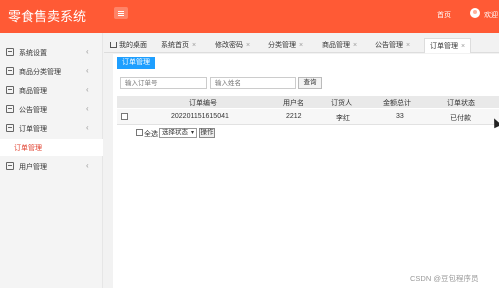  What do you see at coordinates (461, 103) in the screenshot?
I see `column-header: 订单状态` at bounding box center [461, 103].